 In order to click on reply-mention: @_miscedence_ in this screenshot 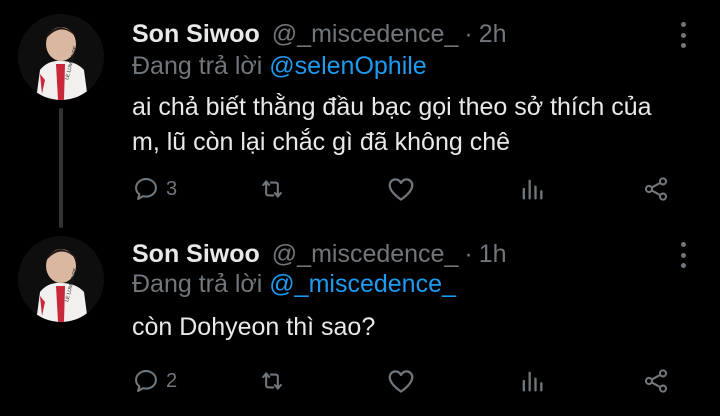, I will do `click(362, 284)`.